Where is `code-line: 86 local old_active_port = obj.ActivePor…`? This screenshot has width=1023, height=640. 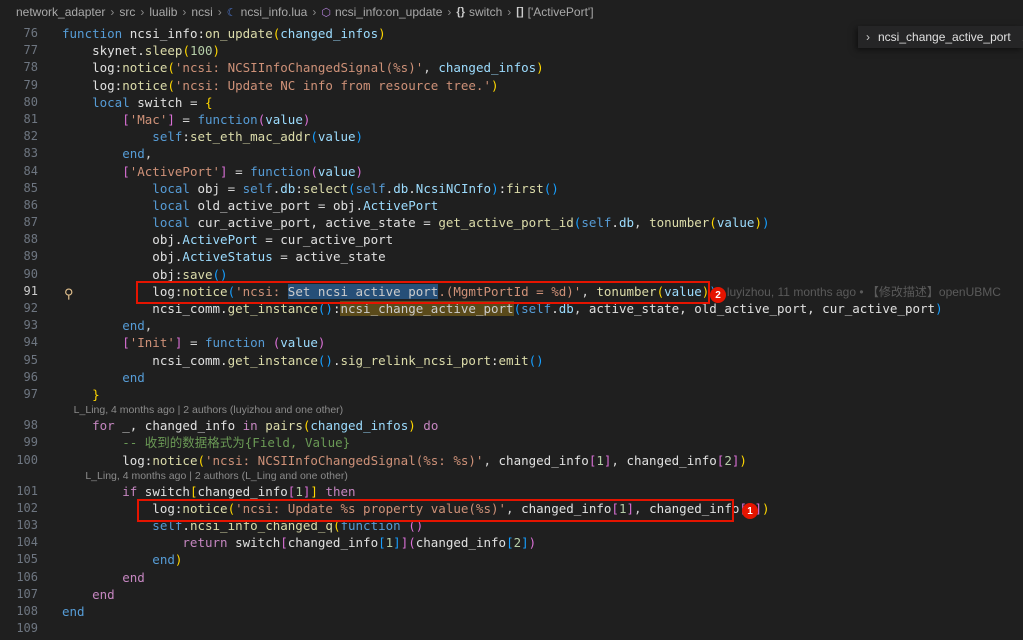 code-line: 86 local old_active_port = obj.ActivePor… is located at coordinates (511, 205).